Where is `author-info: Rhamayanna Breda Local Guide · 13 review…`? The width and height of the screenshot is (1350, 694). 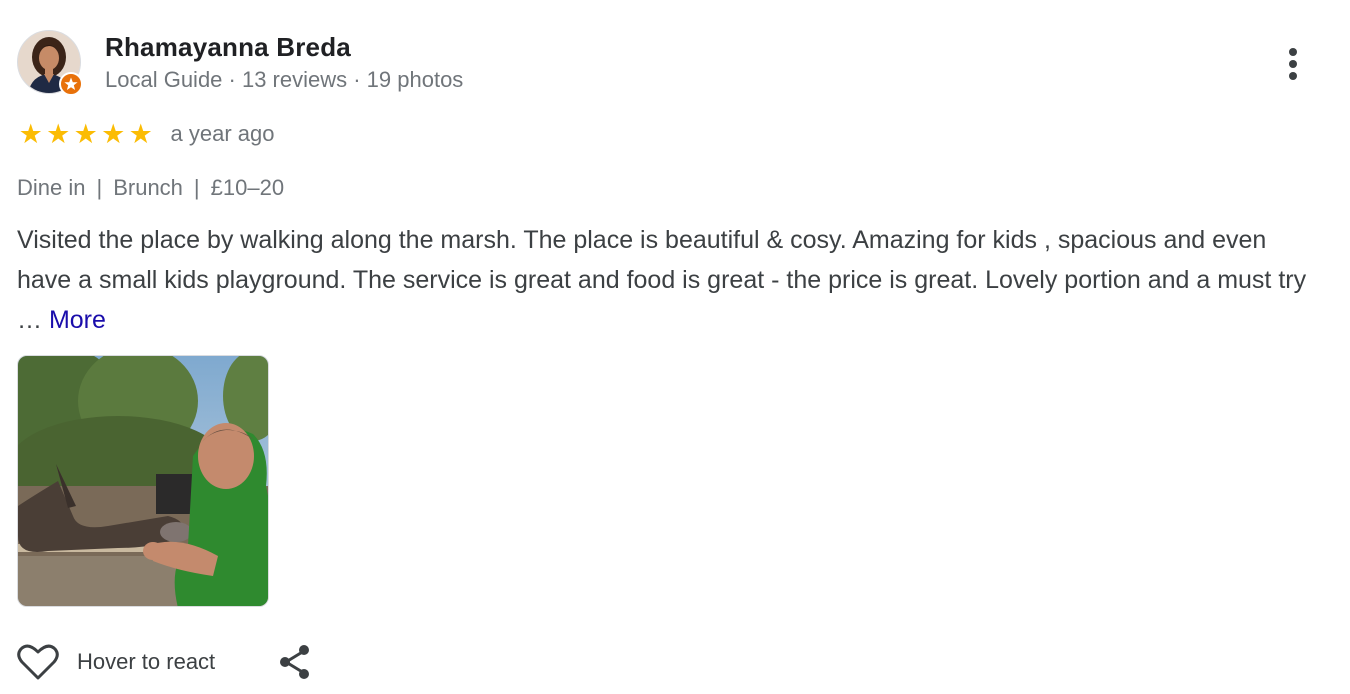
author-info: Rhamayanna Breda Local Guide · 13 review… is located at coordinates (284, 62).